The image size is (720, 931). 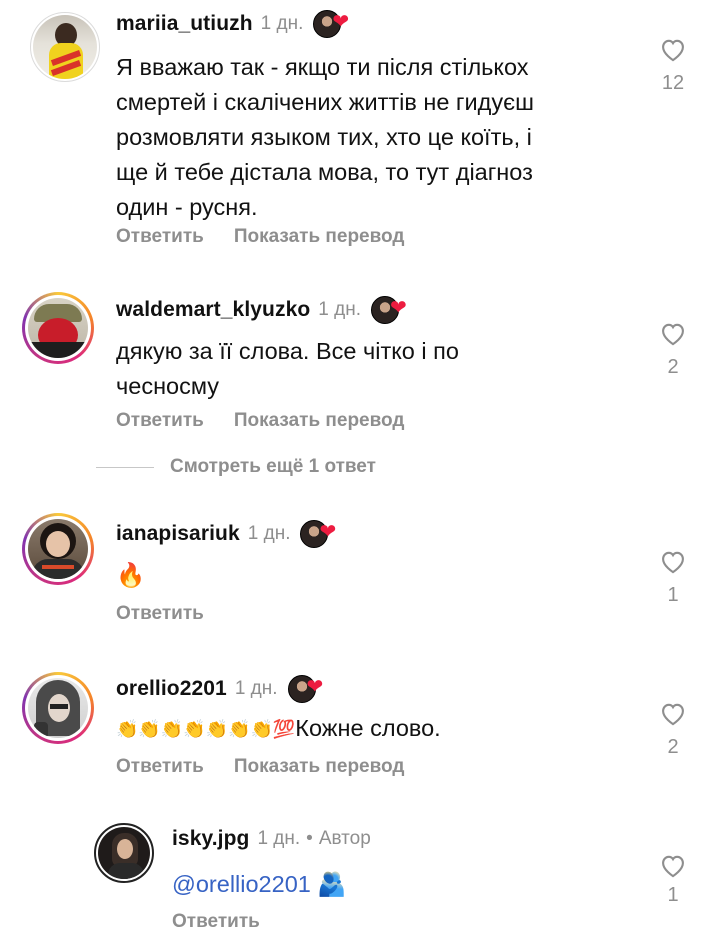 I want to click on view-more-replies-button: Смотреть ещё 1 ответ, so click(x=236, y=467).